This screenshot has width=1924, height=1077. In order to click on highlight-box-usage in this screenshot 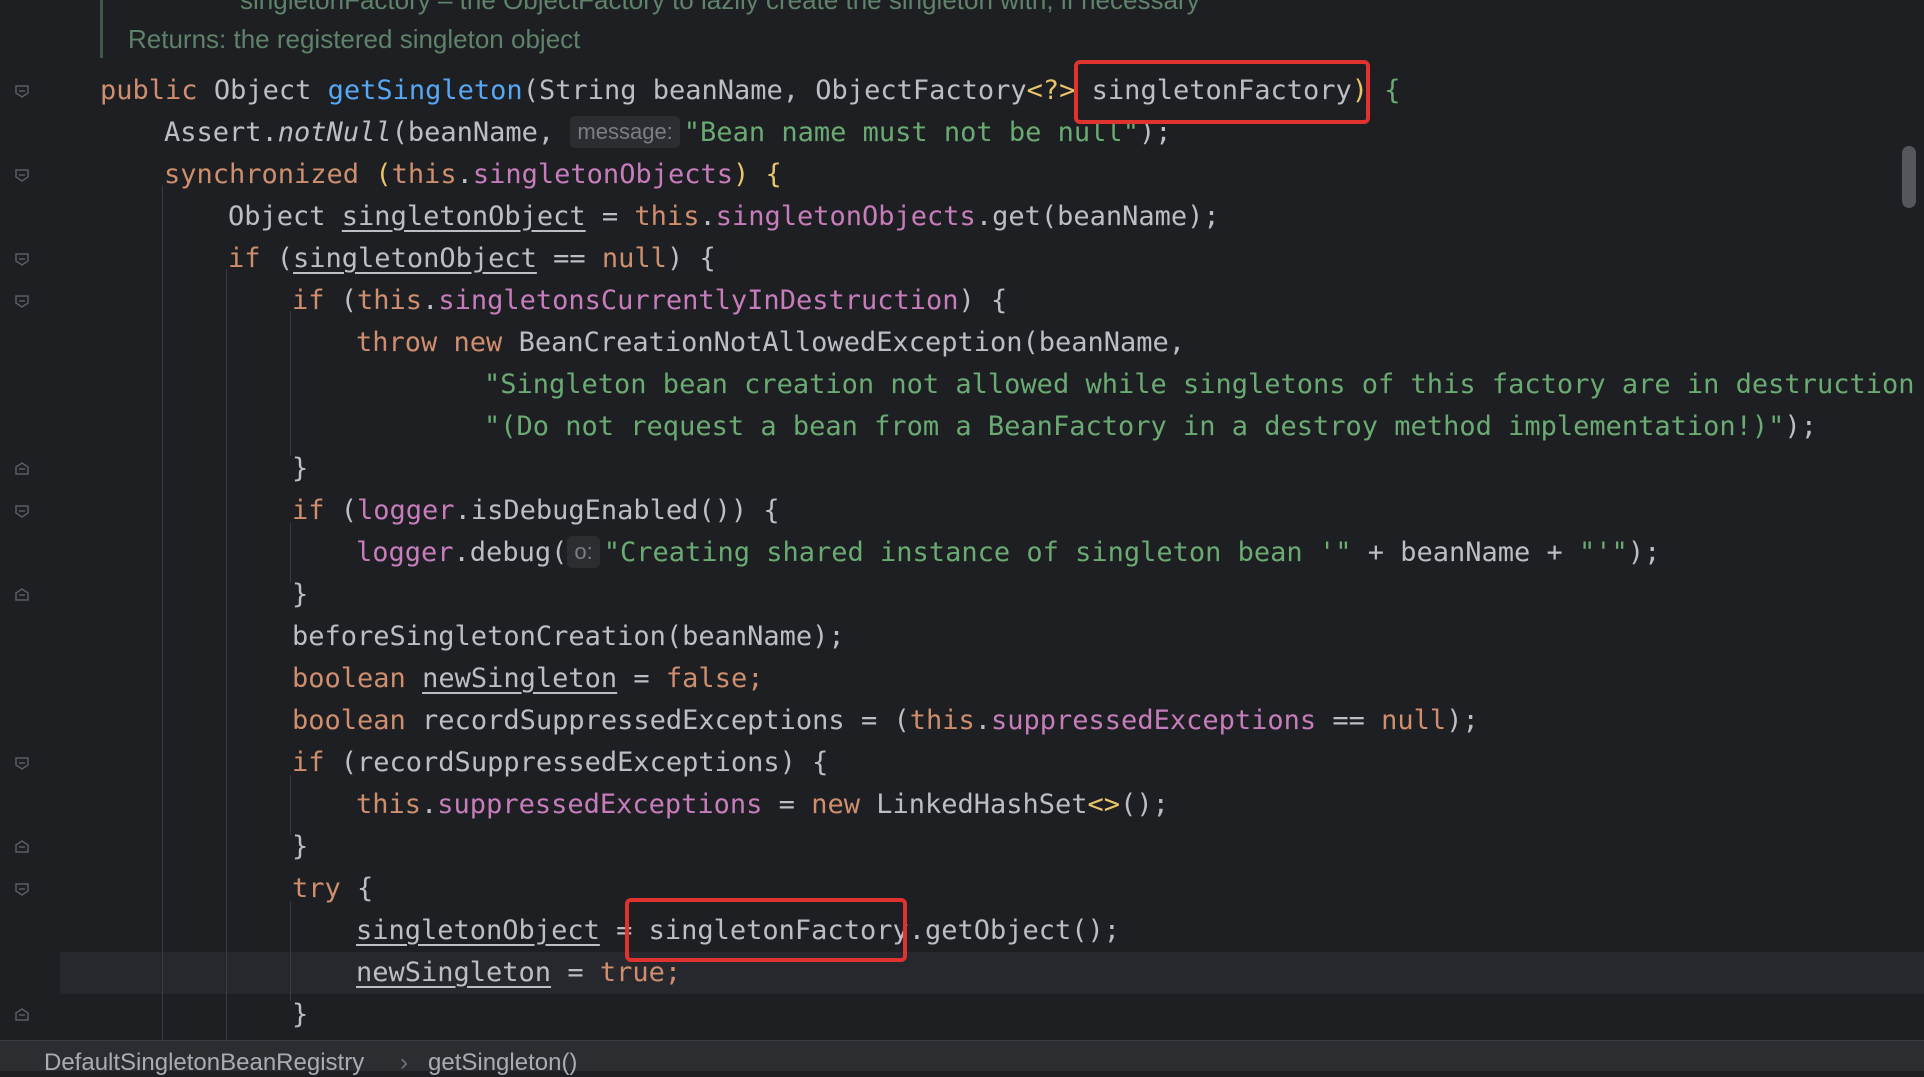, I will do `click(766, 930)`.